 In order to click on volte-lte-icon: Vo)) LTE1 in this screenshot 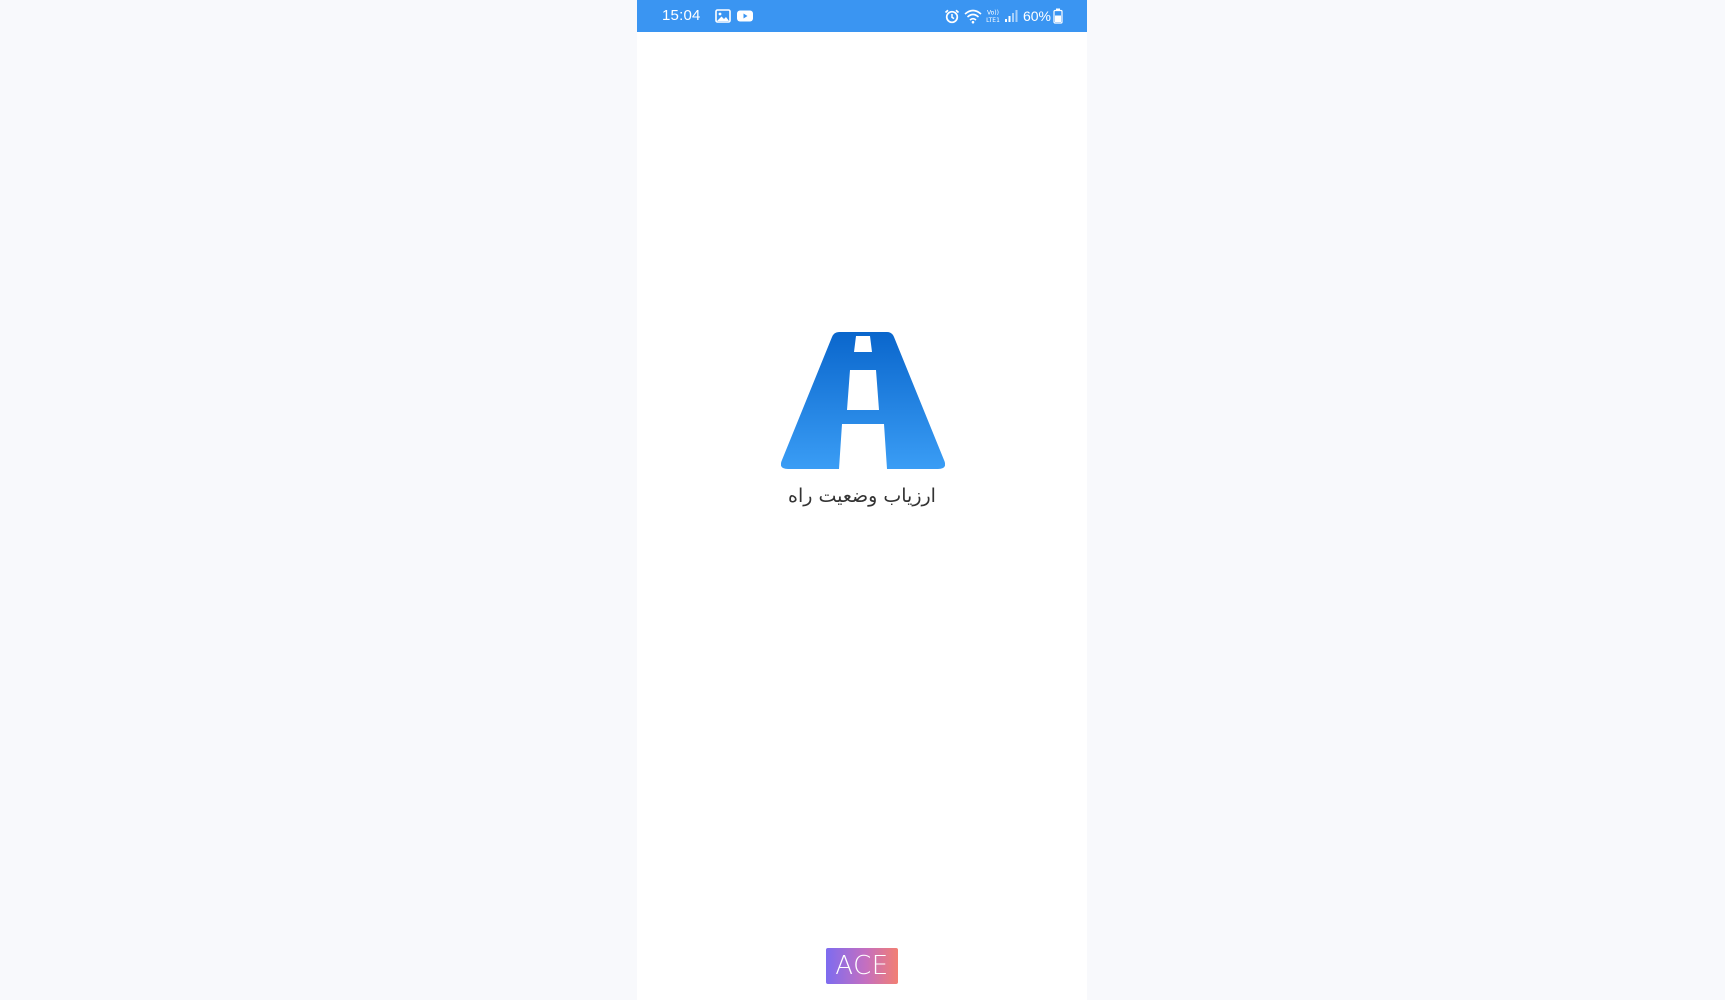, I will do `click(993, 17)`.